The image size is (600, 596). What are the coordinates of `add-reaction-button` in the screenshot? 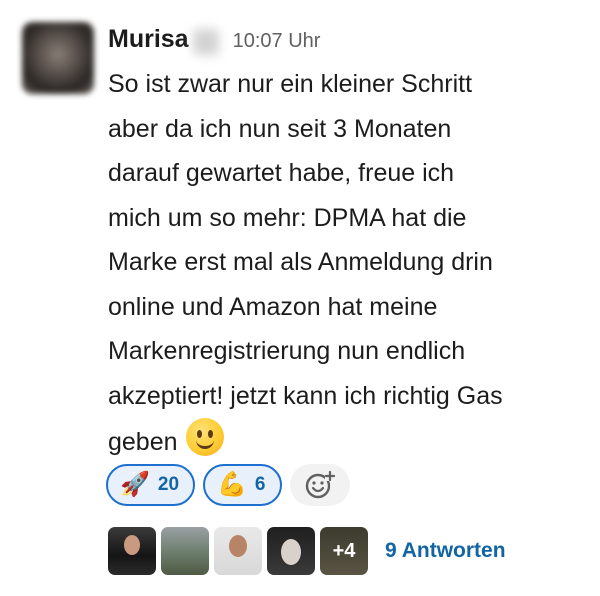 It's located at (319, 485).